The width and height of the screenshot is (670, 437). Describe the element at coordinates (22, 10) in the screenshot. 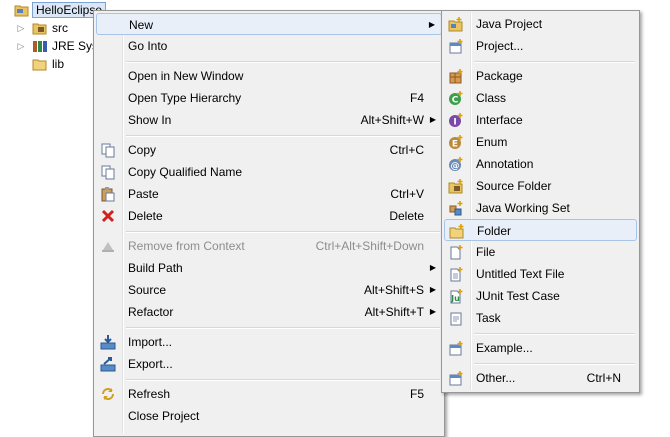

I see `project-folder-icon` at that location.